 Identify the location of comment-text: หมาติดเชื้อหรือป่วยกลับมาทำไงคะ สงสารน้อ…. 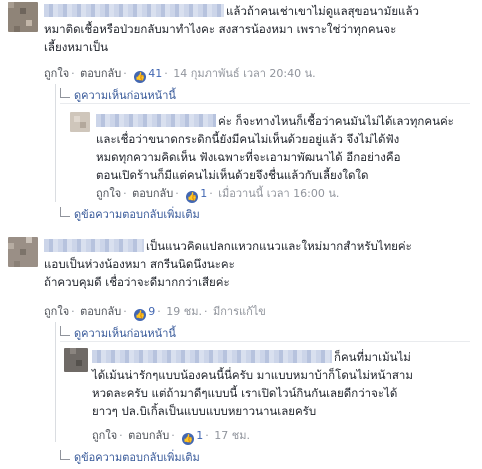
(220, 29).